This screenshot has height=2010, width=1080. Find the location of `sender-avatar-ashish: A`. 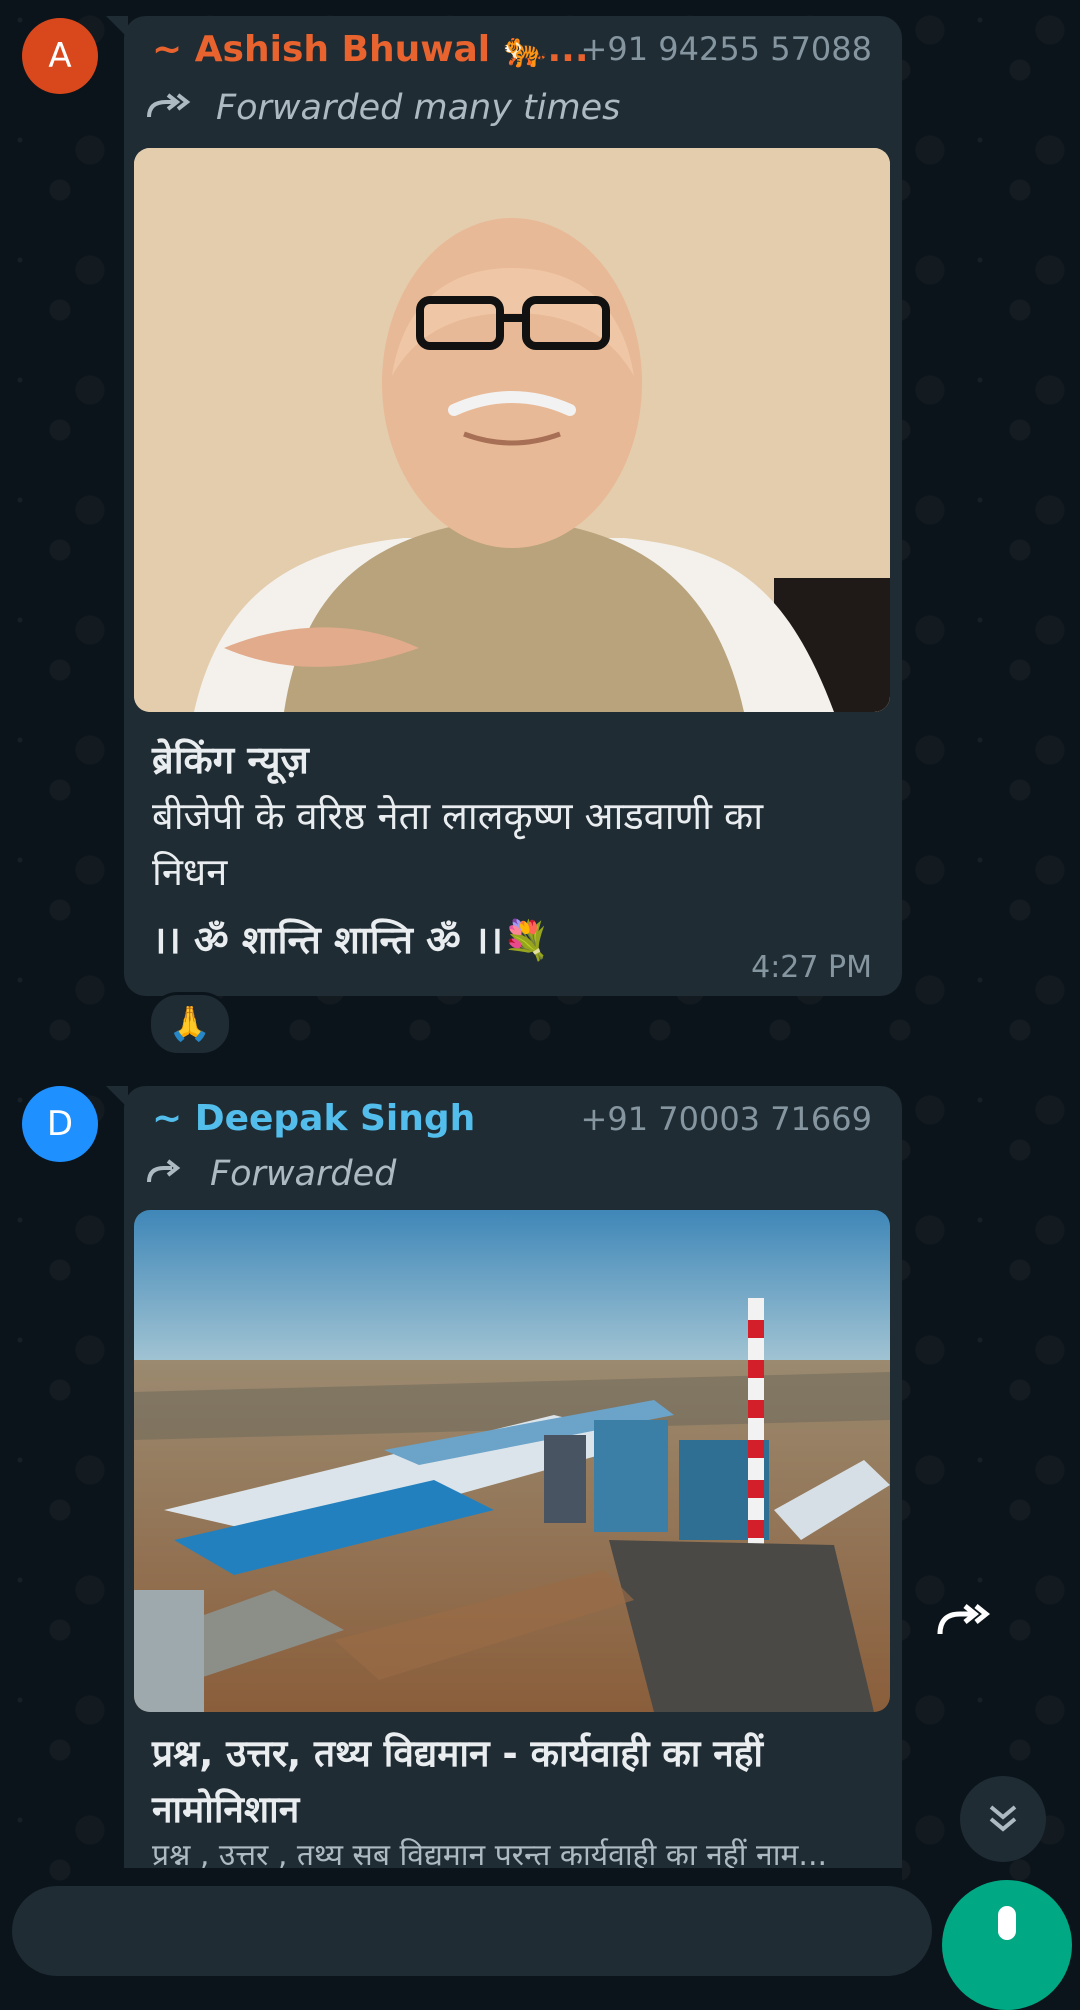

sender-avatar-ashish: A is located at coordinates (60, 56).